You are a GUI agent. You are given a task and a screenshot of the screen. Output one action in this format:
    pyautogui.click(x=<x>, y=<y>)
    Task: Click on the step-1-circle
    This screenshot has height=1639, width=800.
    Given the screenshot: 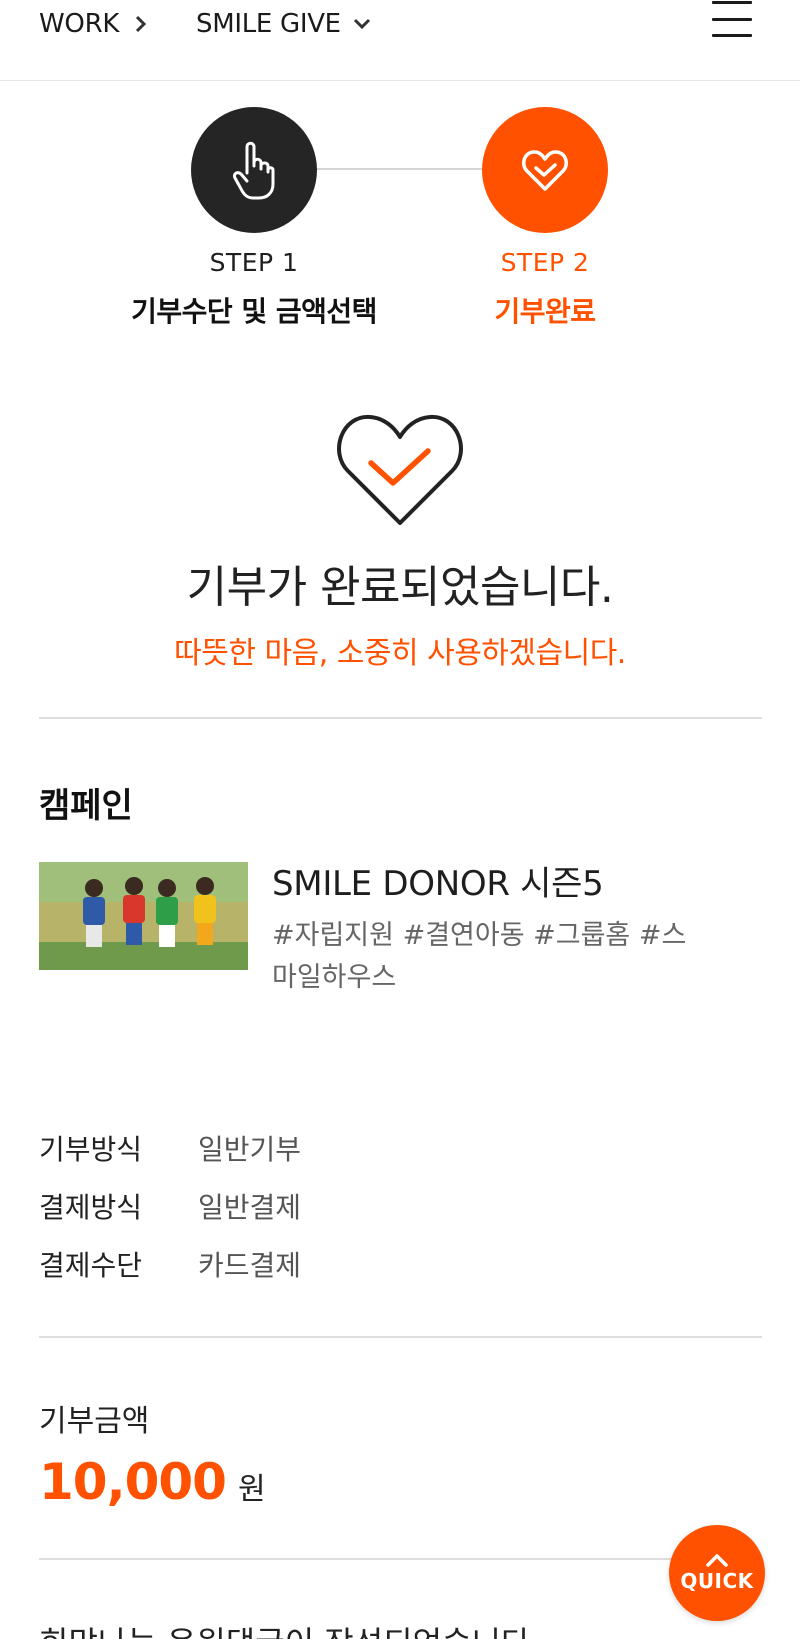 What is the action you would take?
    pyautogui.click(x=254, y=170)
    